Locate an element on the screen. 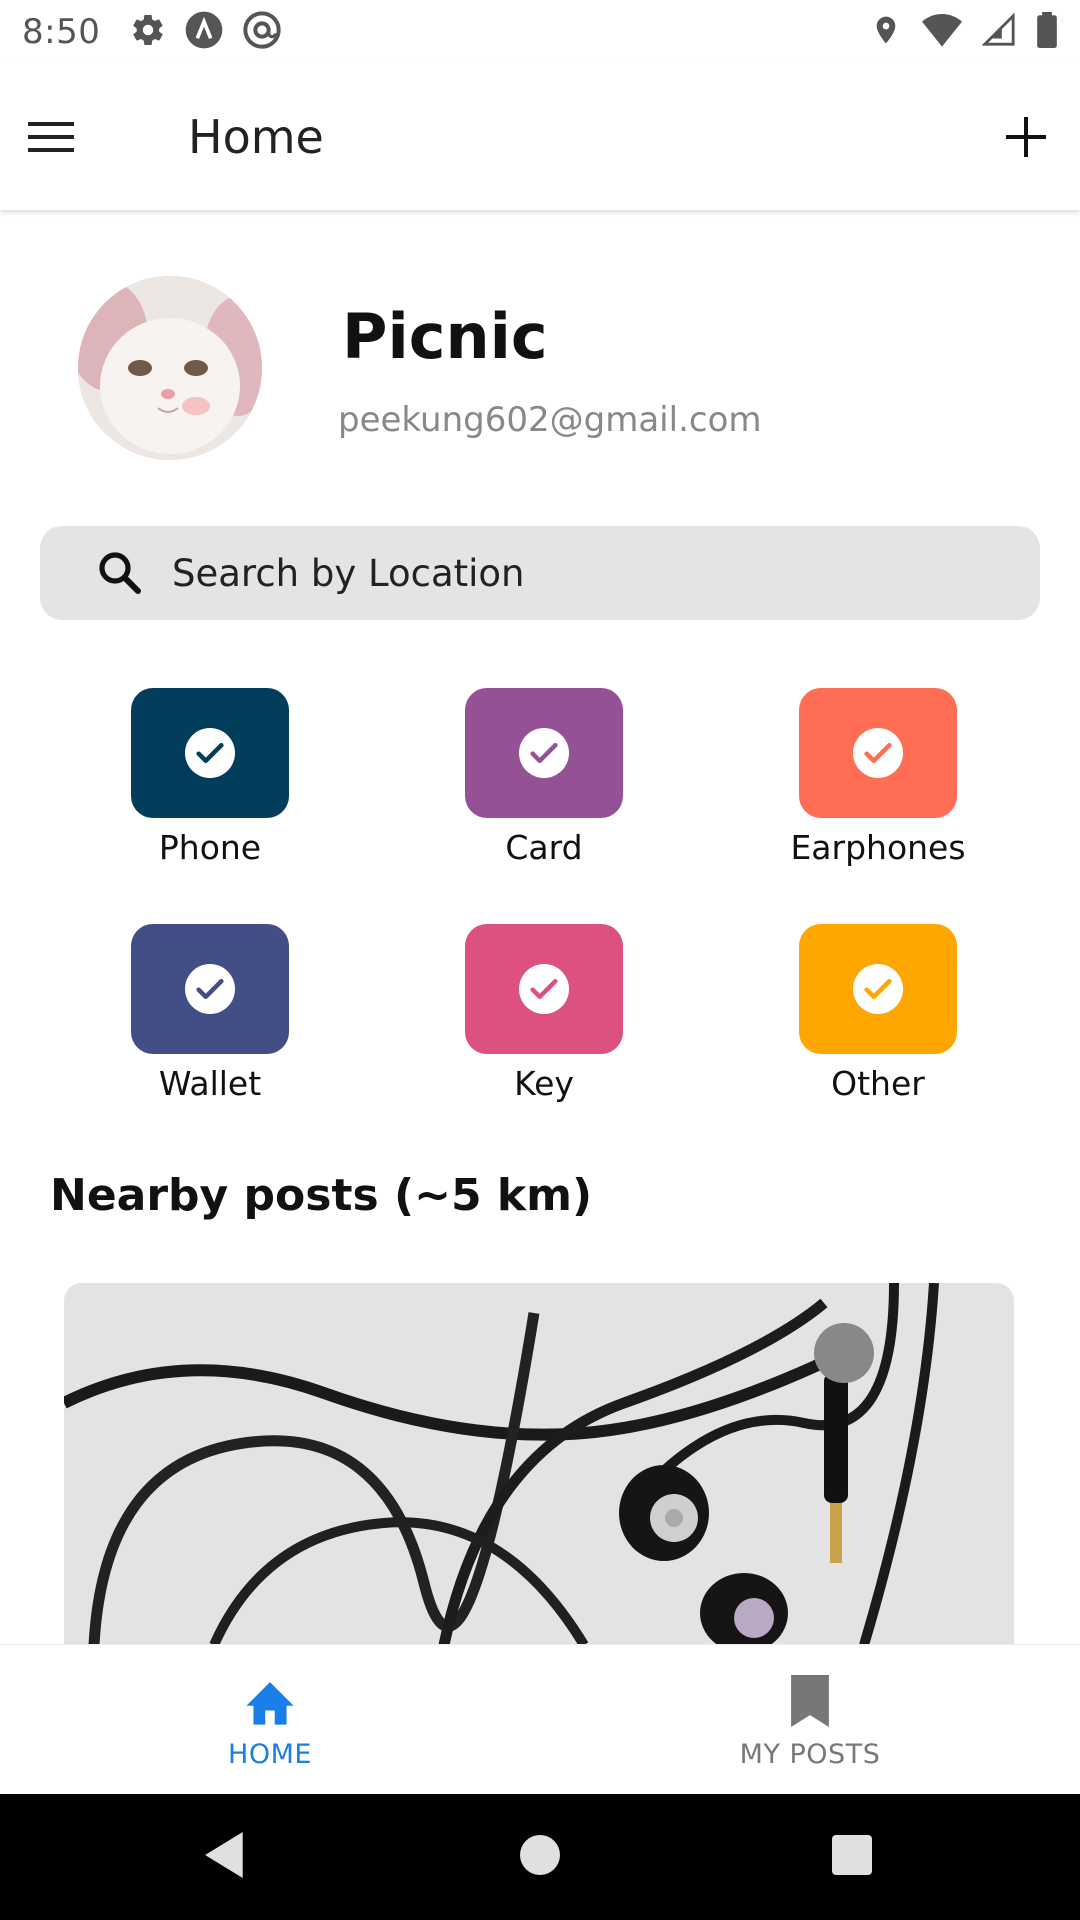 The image size is (1080, 1920). system-navigation-bar is located at coordinates (540, 1857).